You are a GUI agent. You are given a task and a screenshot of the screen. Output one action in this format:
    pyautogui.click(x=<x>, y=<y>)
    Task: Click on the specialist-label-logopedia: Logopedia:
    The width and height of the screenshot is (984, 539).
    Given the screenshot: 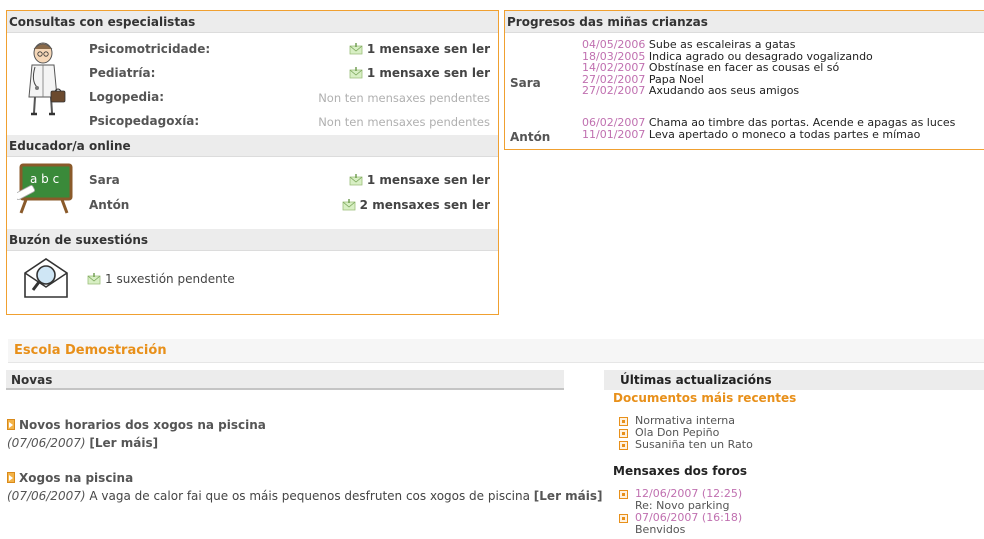 What is the action you would take?
    pyautogui.click(x=127, y=97)
    